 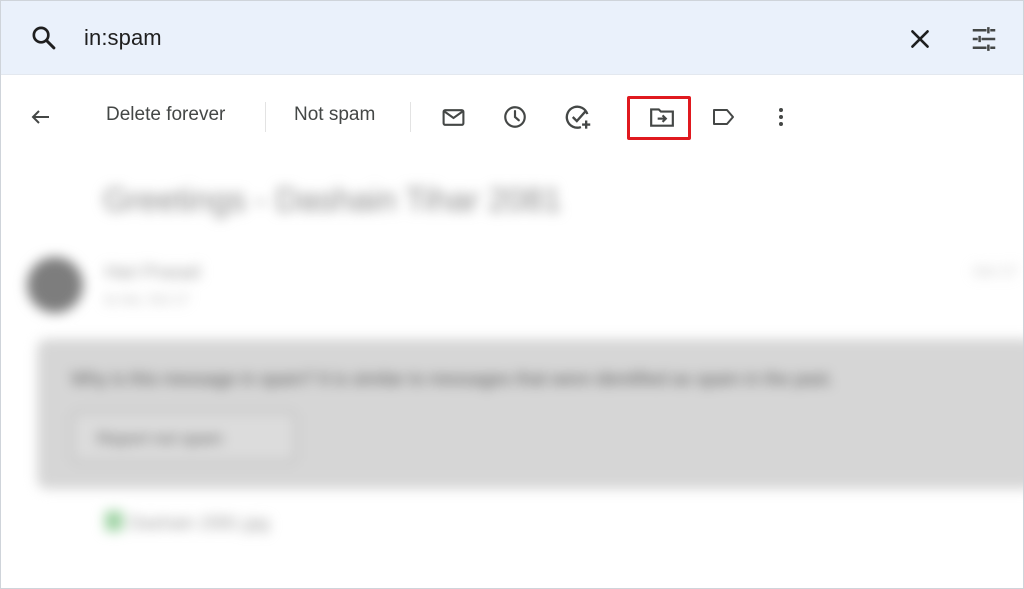 What do you see at coordinates (199, 523) in the screenshot?
I see `attachment-name: Dashain 2081.jpg` at bounding box center [199, 523].